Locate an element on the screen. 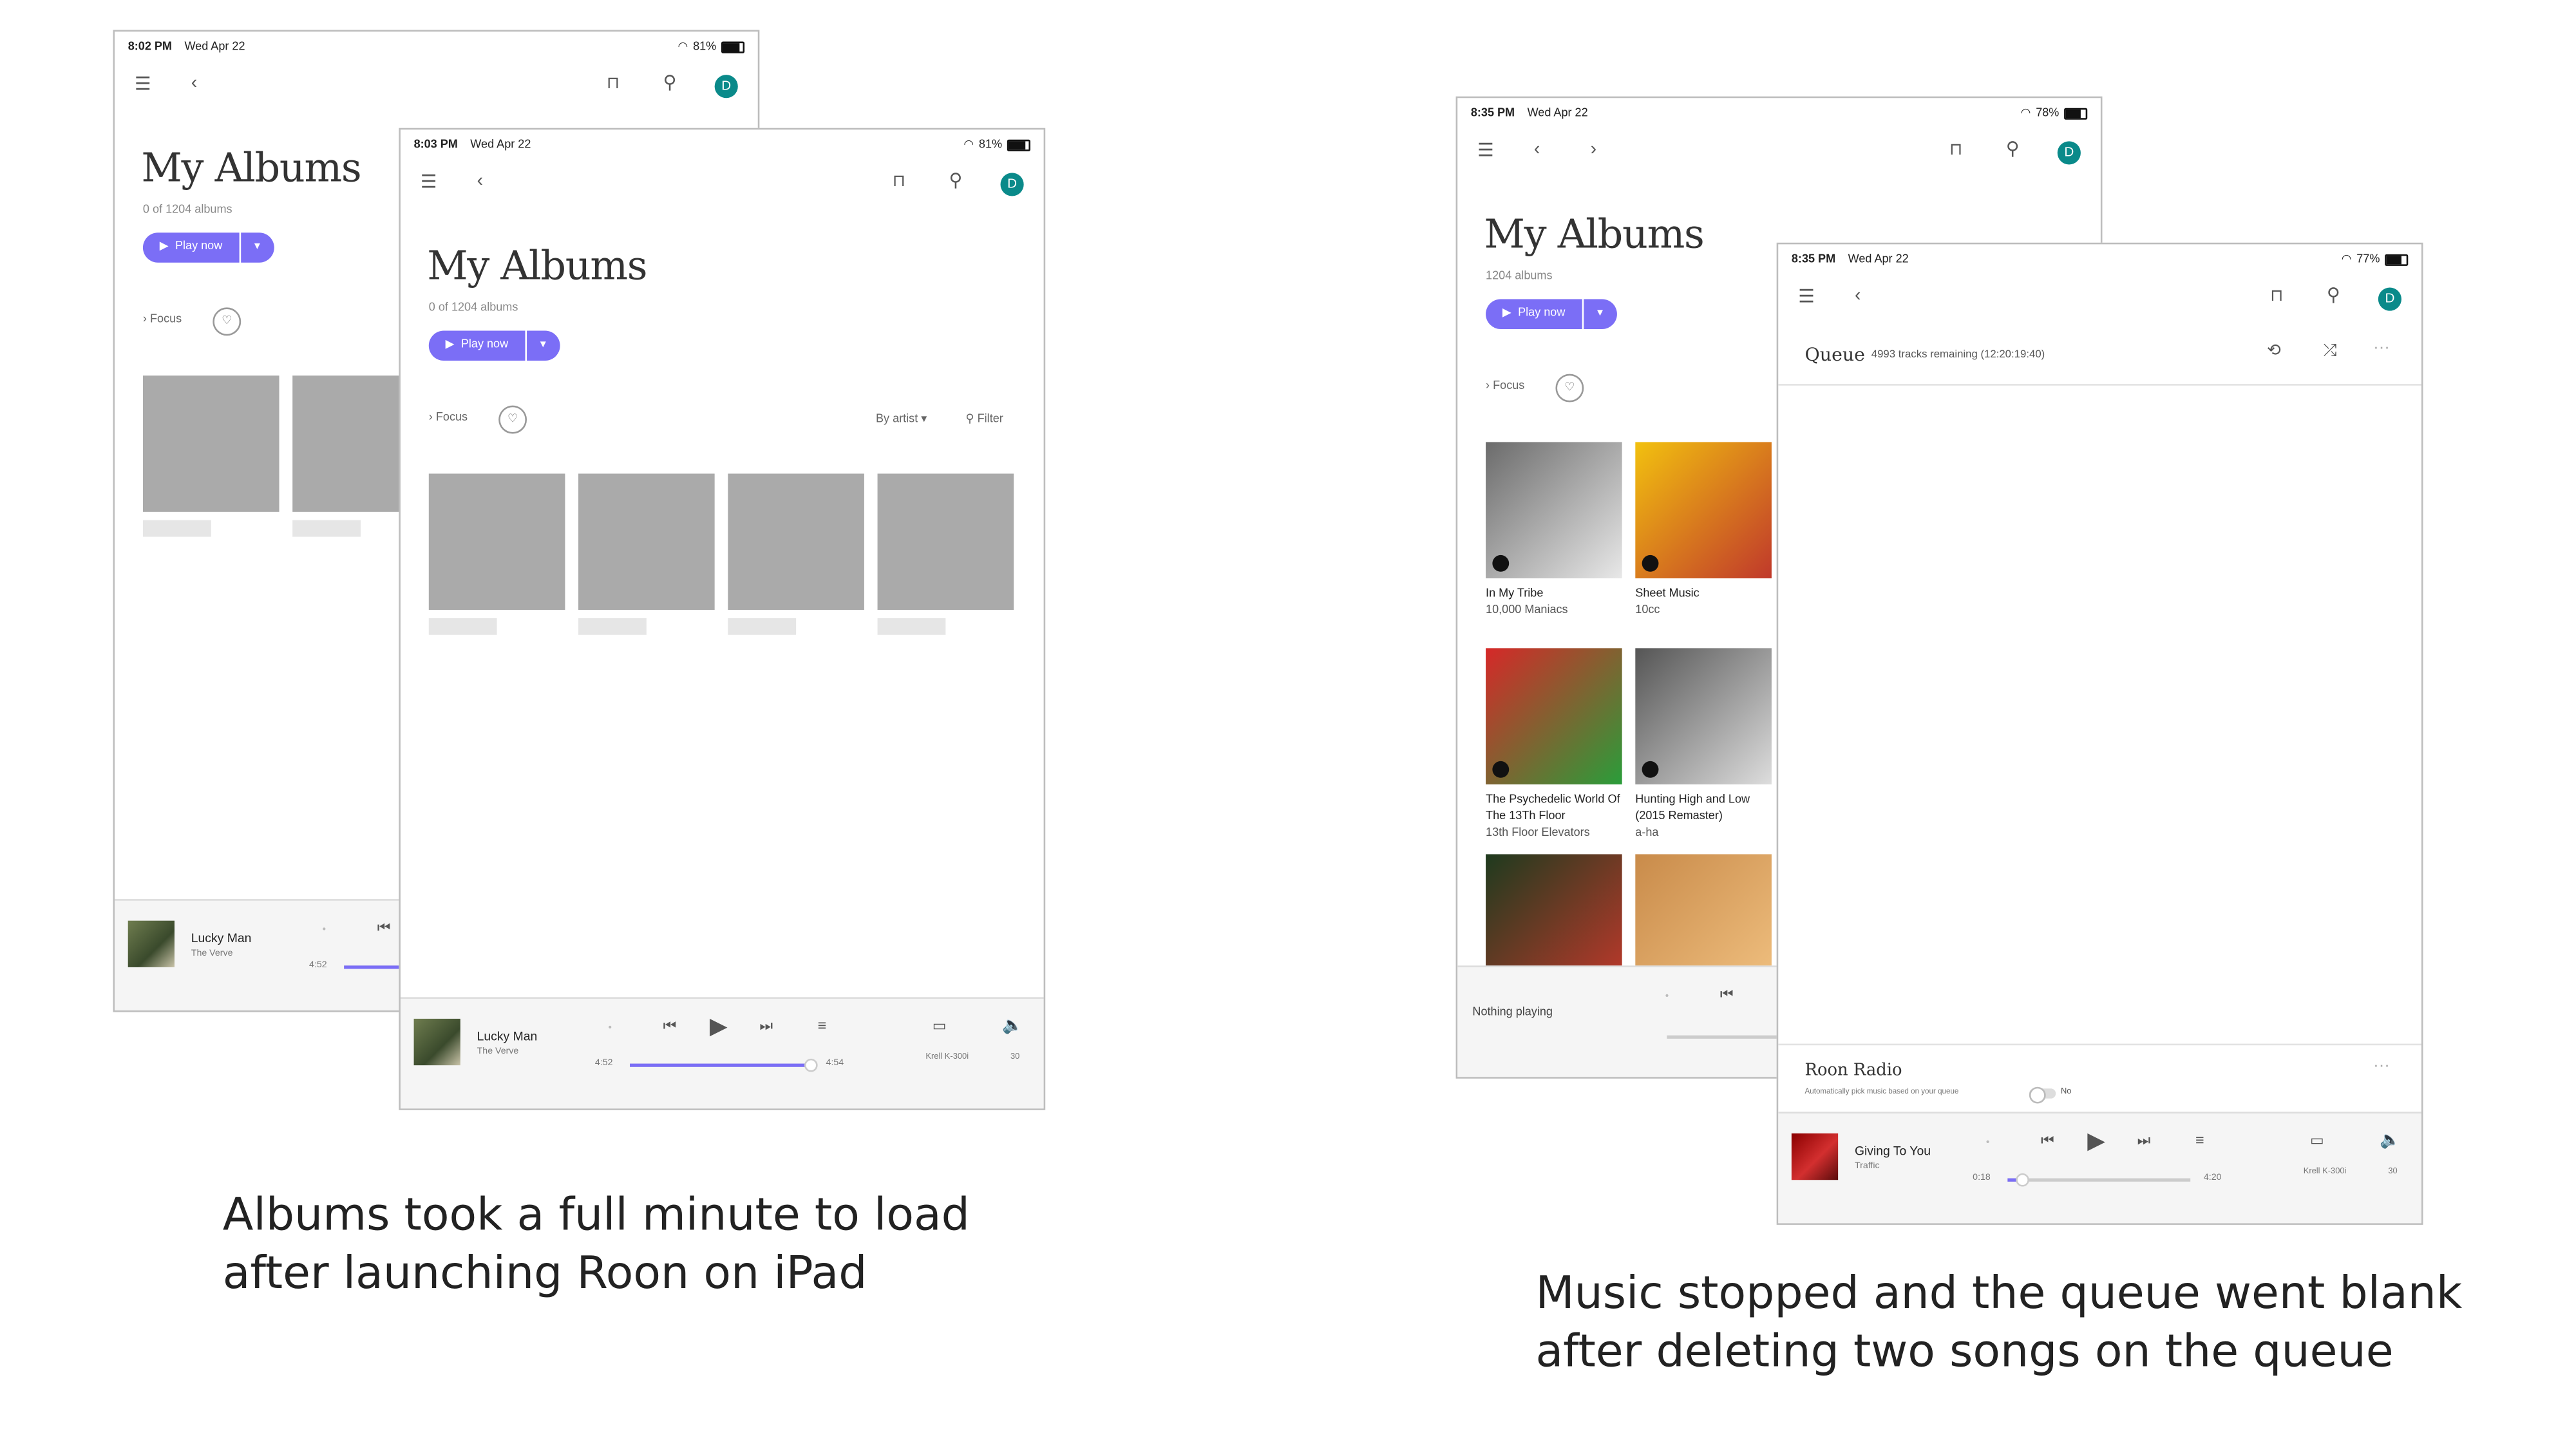 The height and width of the screenshot is (1449, 2576). album-artist: a-ha is located at coordinates (1706, 835).